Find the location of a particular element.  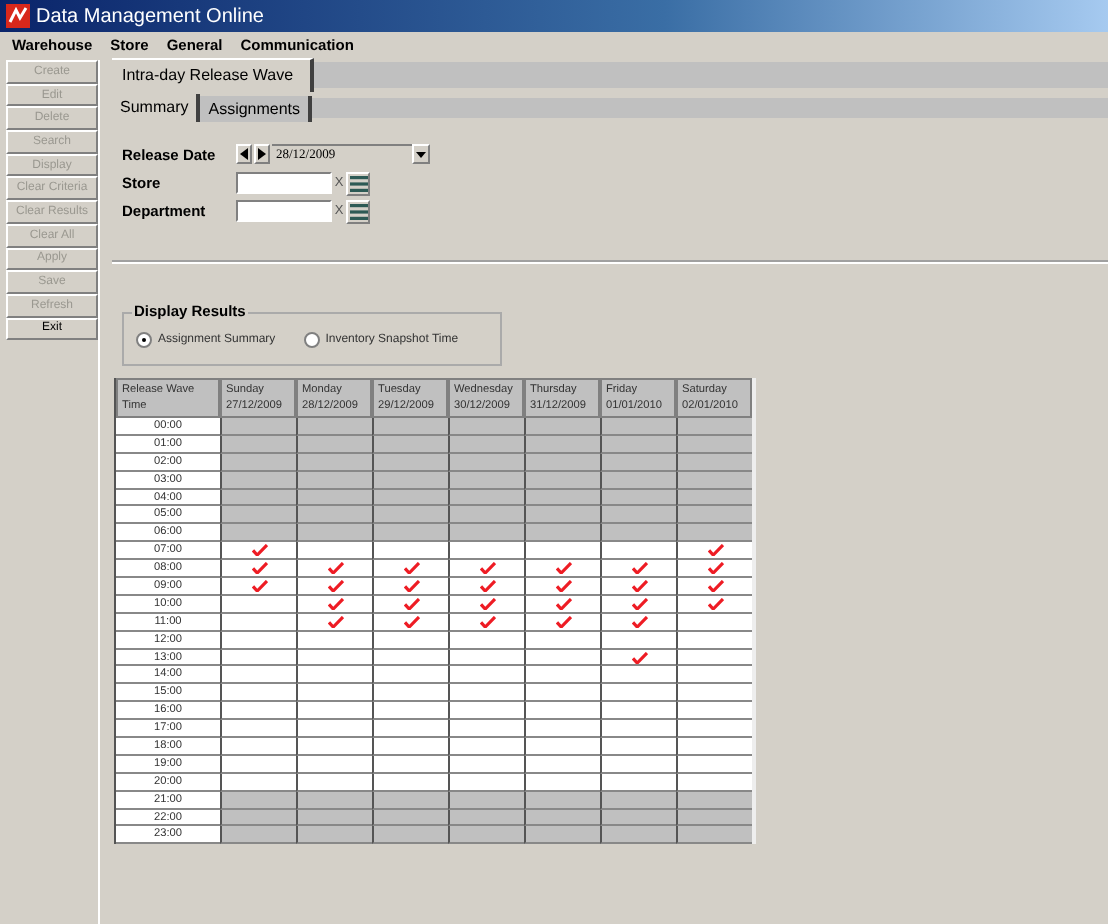

dropdown-button is located at coordinates (421, 154).